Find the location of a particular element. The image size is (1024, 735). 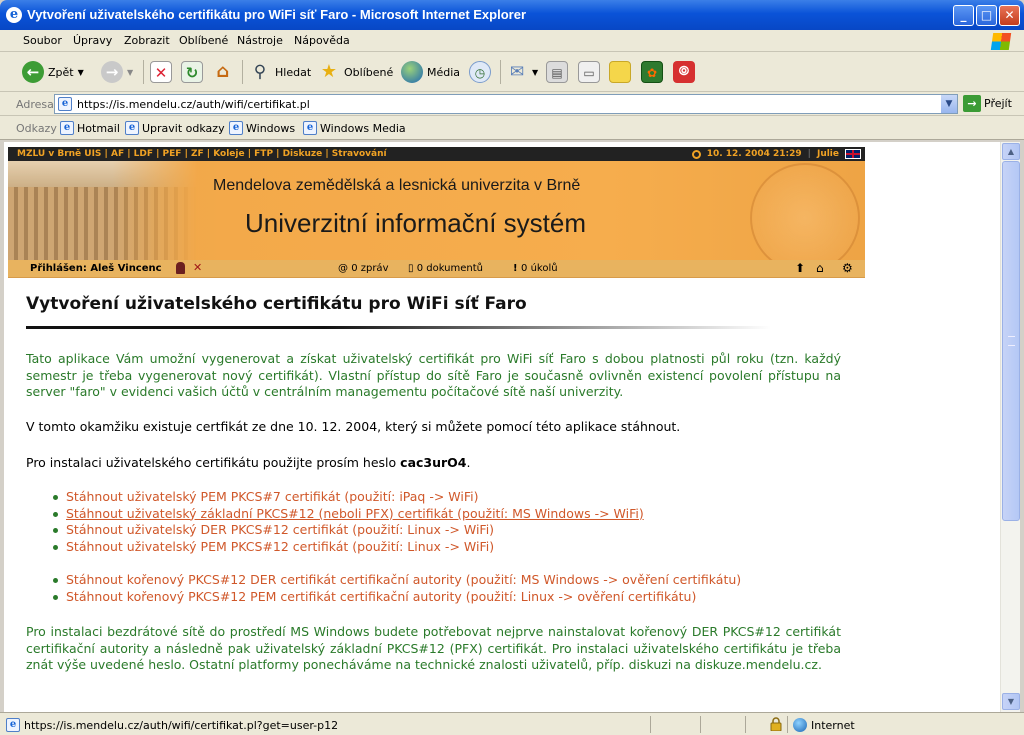

go-button: → Přejít is located at coordinates (987, 103).